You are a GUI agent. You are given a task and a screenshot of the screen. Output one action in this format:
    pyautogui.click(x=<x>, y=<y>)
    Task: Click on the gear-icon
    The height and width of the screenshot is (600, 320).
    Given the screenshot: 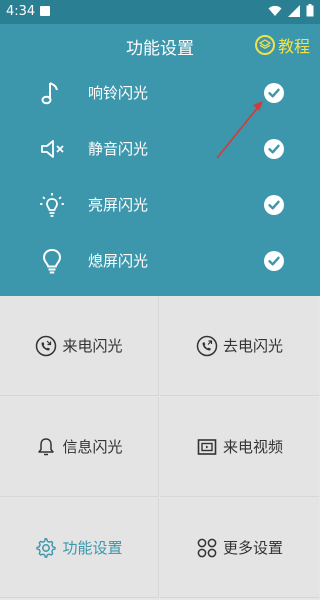 What is the action you would take?
    pyautogui.click(x=46, y=547)
    